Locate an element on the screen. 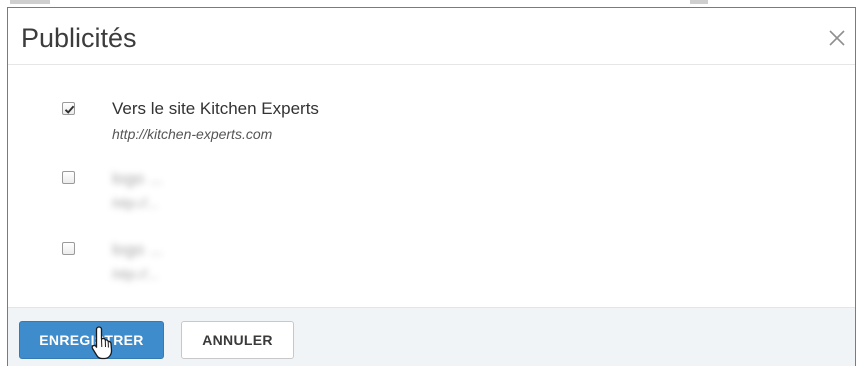 This screenshot has width=858, height=367. checkmark-icon is located at coordinates (69, 109).